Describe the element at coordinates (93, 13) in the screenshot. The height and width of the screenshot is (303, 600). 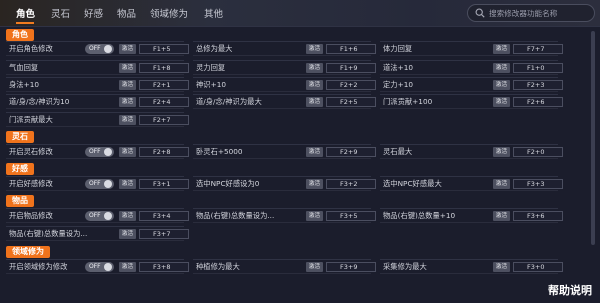
I see `tab-2: 好感` at that location.